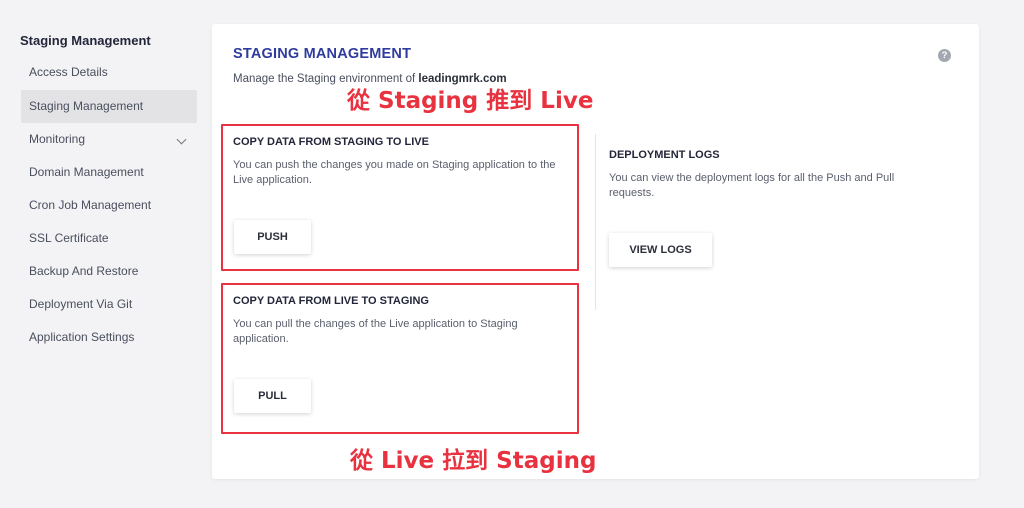 This screenshot has width=1024, height=508. What do you see at coordinates (57, 139) in the screenshot?
I see `sidebar-item-label: Monitoring` at bounding box center [57, 139].